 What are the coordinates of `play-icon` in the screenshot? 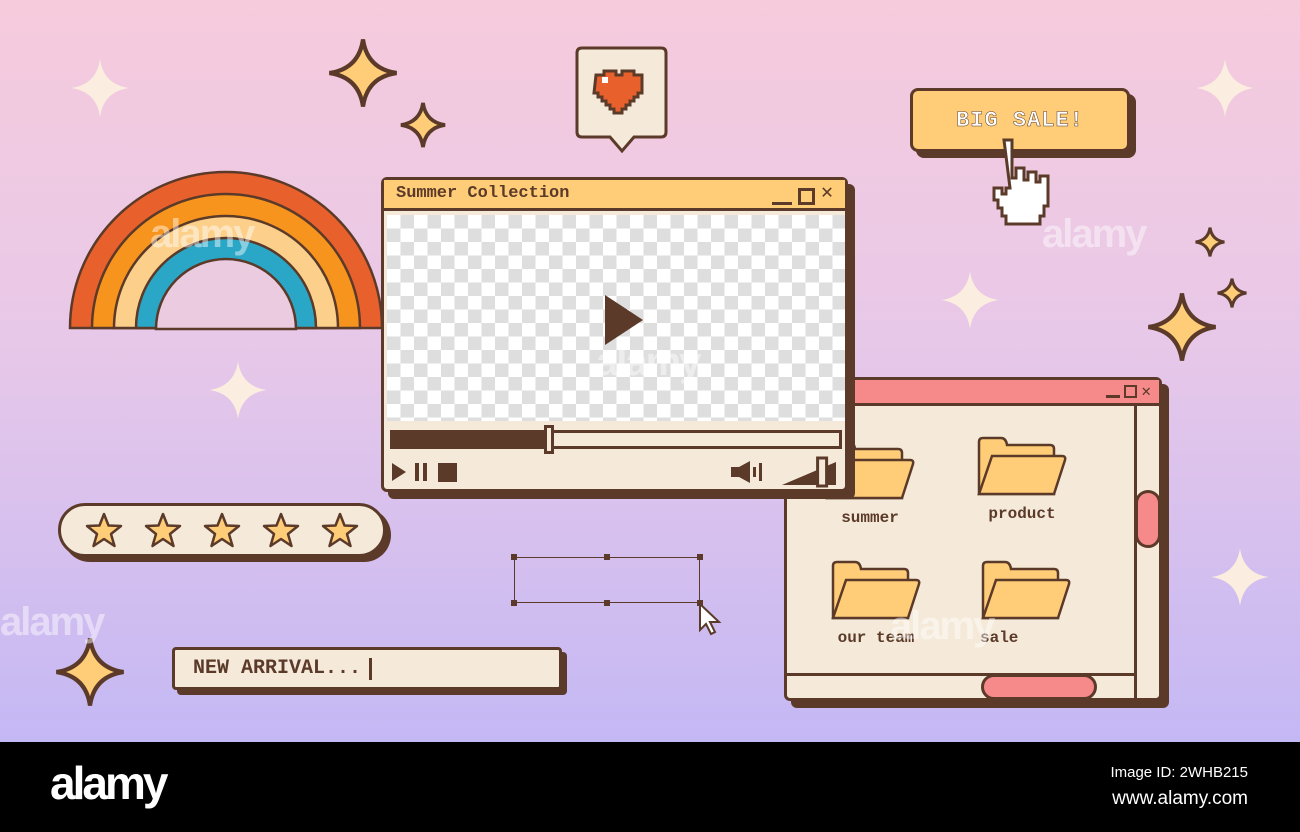 It's located at (399, 472).